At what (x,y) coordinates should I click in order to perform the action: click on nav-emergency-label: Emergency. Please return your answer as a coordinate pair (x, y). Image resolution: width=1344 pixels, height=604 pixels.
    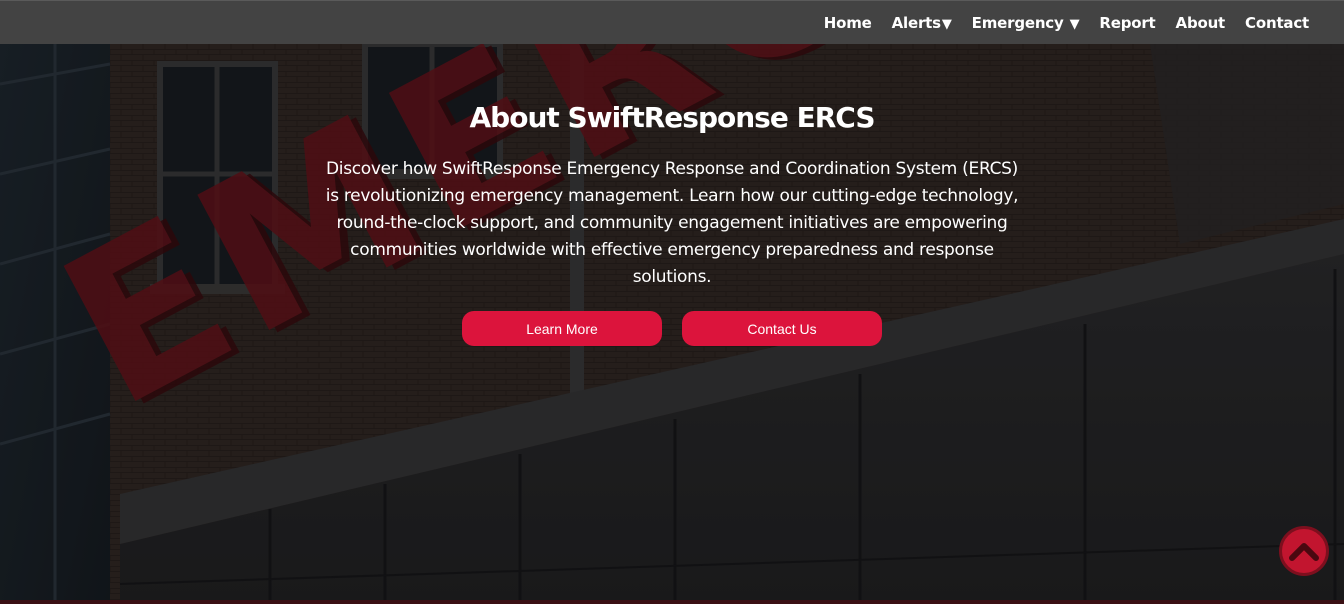
    Looking at the image, I should click on (1017, 23).